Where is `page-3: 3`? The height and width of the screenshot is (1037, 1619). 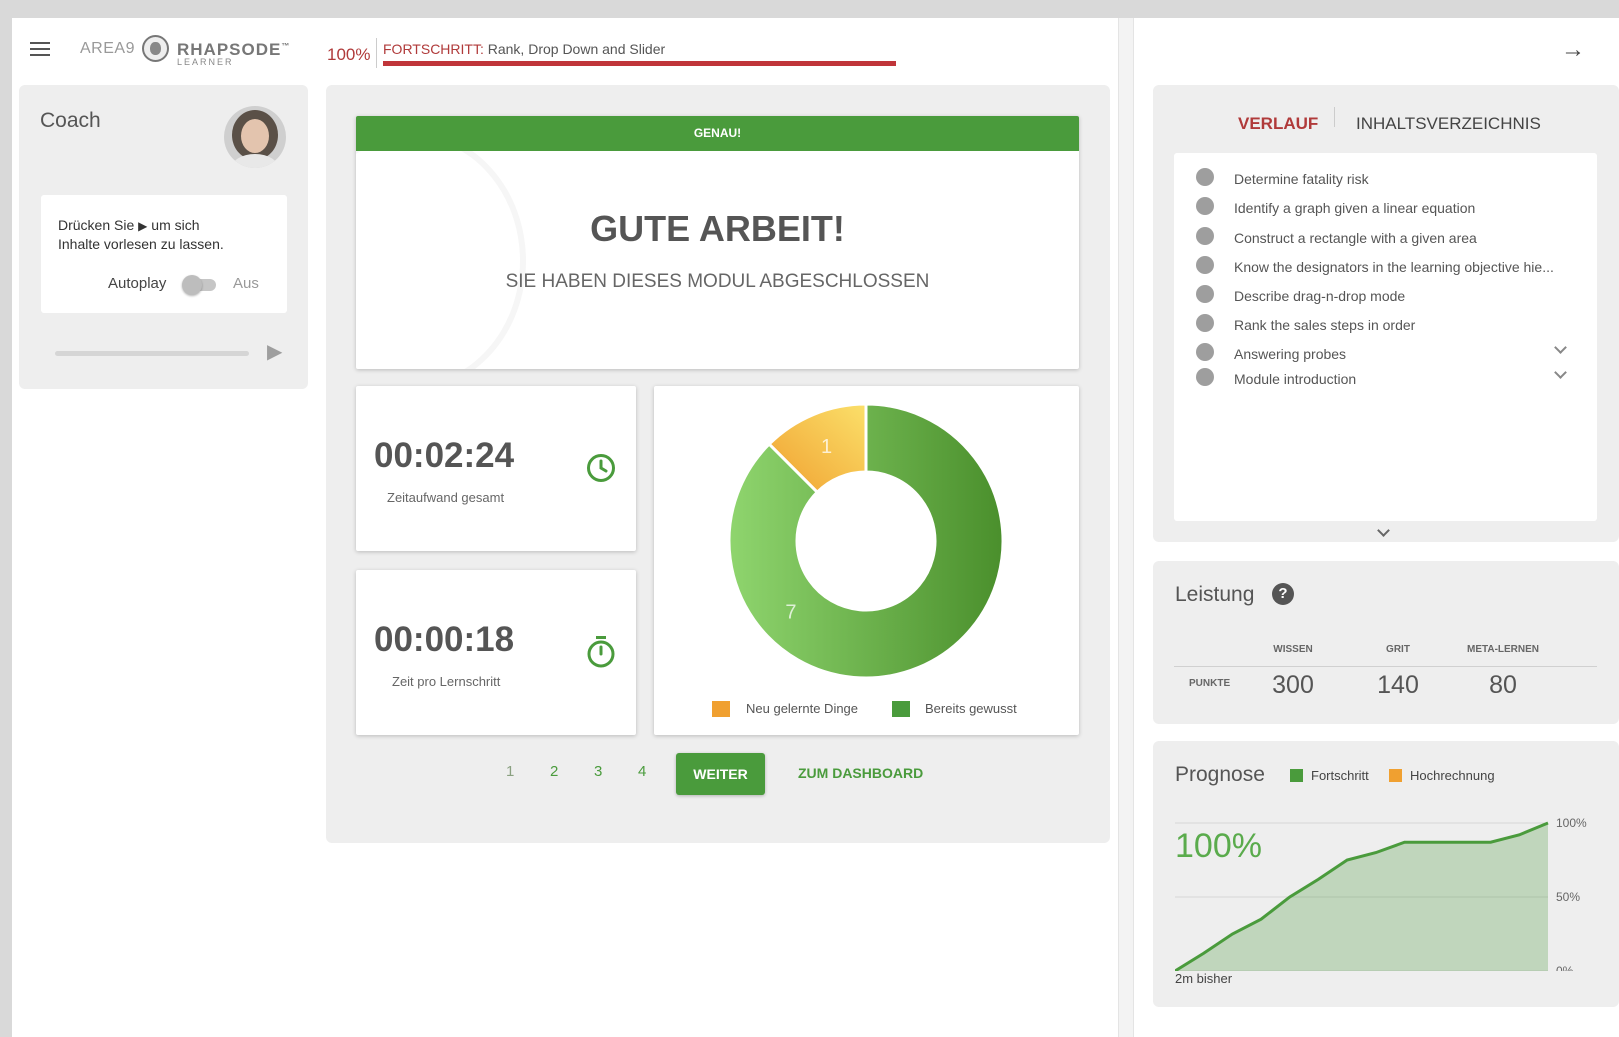
page-3: 3 is located at coordinates (598, 771).